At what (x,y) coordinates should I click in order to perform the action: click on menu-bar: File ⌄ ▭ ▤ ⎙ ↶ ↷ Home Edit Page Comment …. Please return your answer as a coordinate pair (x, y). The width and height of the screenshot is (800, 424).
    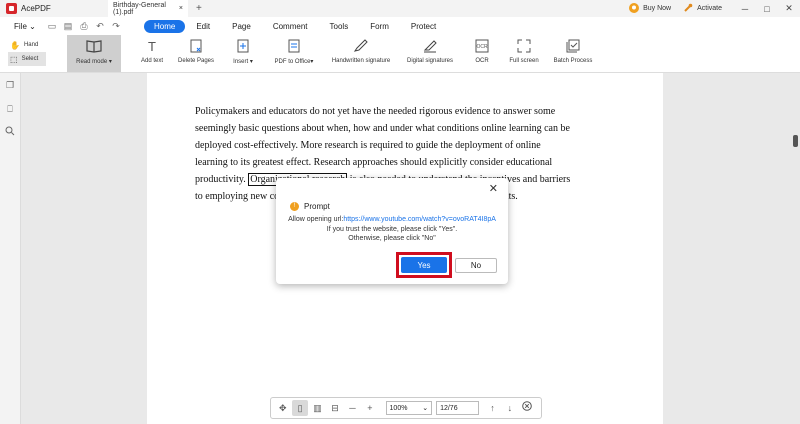
    Looking at the image, I should click on (400, 26).